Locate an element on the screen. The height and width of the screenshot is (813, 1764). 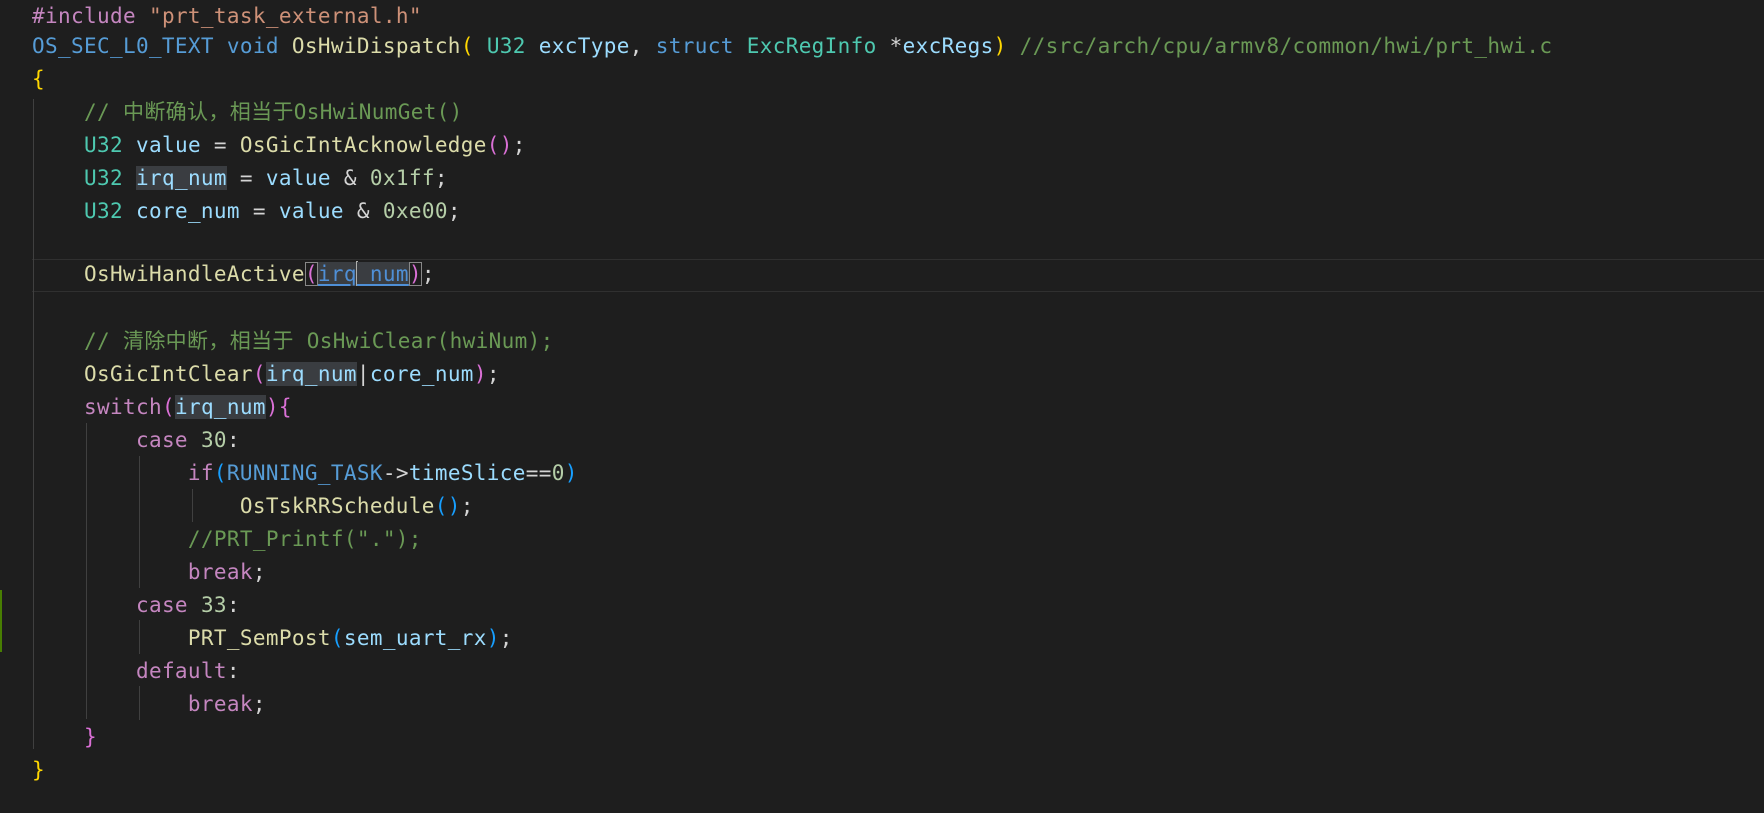
argument: core_num is located at coordinates (421, 374).